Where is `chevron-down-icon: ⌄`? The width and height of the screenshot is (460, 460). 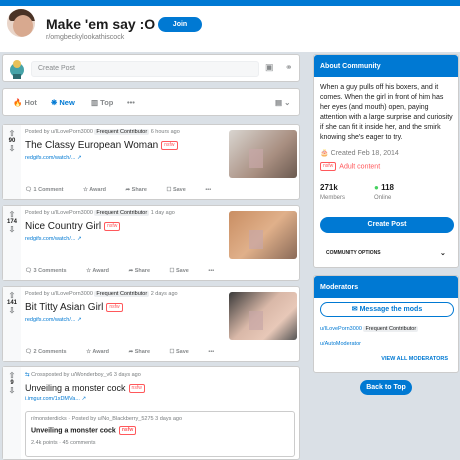 chevron-down-icon: ⌄ is located at coordinates (443, 253).